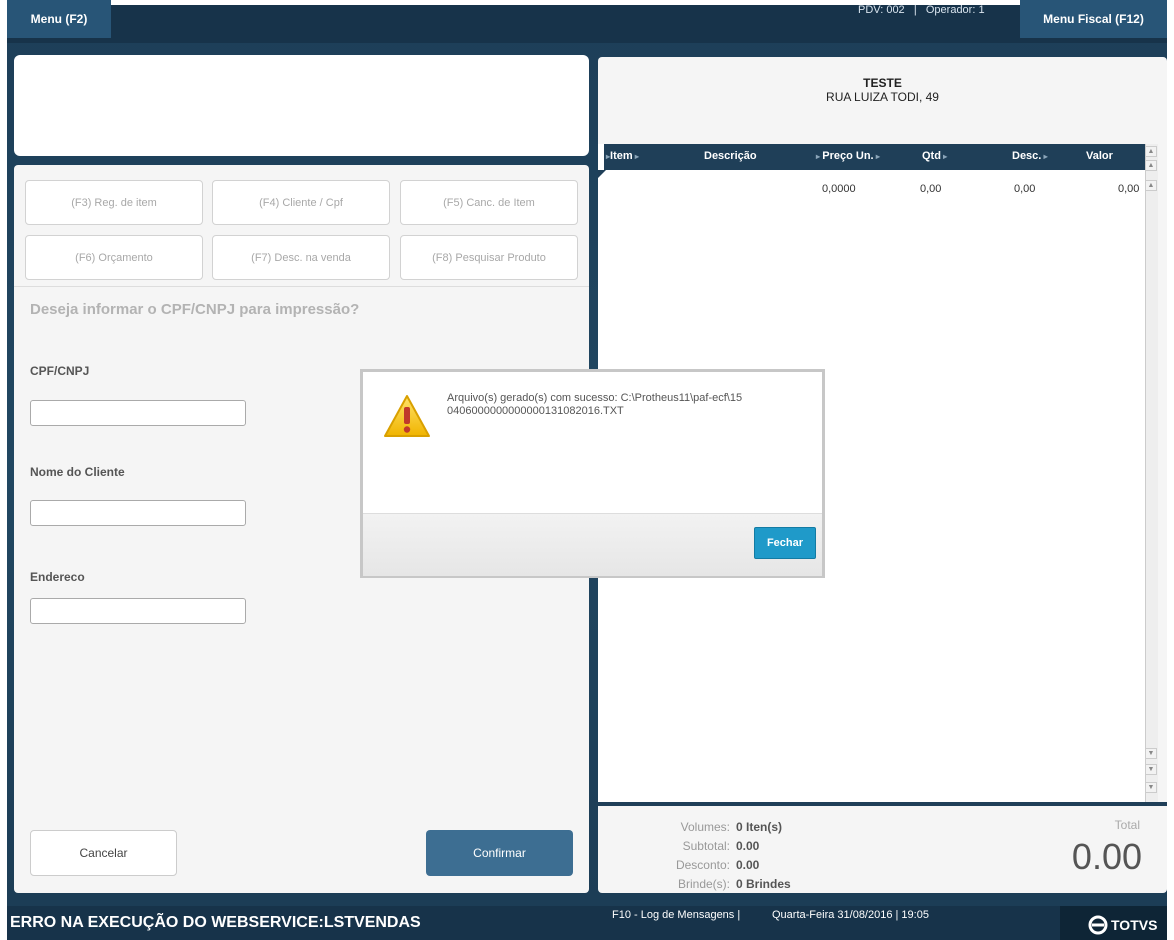  Describe the element at coordinates (703, 884) in the screenshot. I see `brindes-label: Brinde(s):` at that location.